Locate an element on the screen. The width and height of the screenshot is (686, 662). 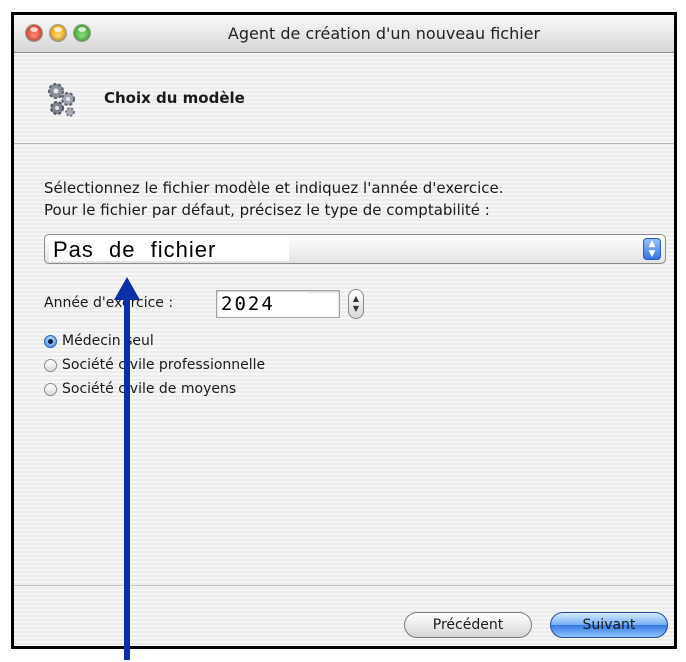
previous-button: Précédent is located at coordinates (468, 625).